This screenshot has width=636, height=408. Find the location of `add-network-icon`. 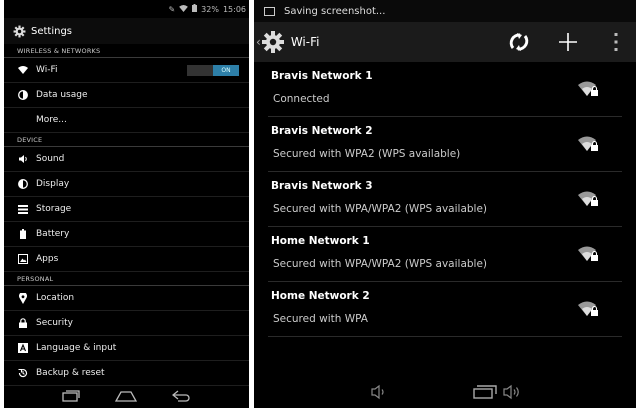

add-network-icon is located at coordinates (568, 42).